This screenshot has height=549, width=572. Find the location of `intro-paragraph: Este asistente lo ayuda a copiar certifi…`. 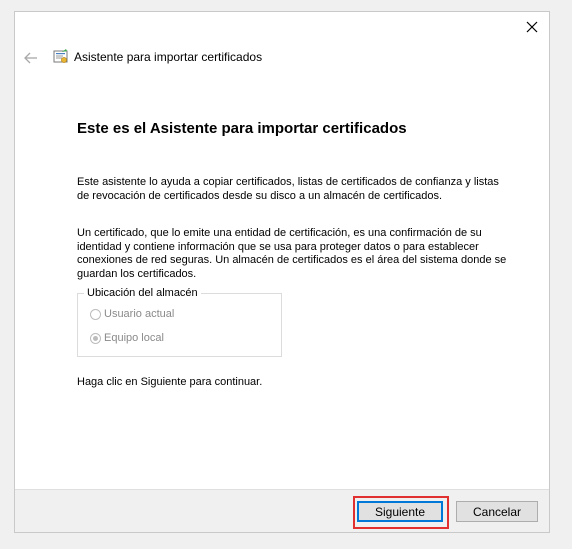

intro-paragraph: Este asistente lo ayuda a copiar certifi… is located at coordinates (288, 189).